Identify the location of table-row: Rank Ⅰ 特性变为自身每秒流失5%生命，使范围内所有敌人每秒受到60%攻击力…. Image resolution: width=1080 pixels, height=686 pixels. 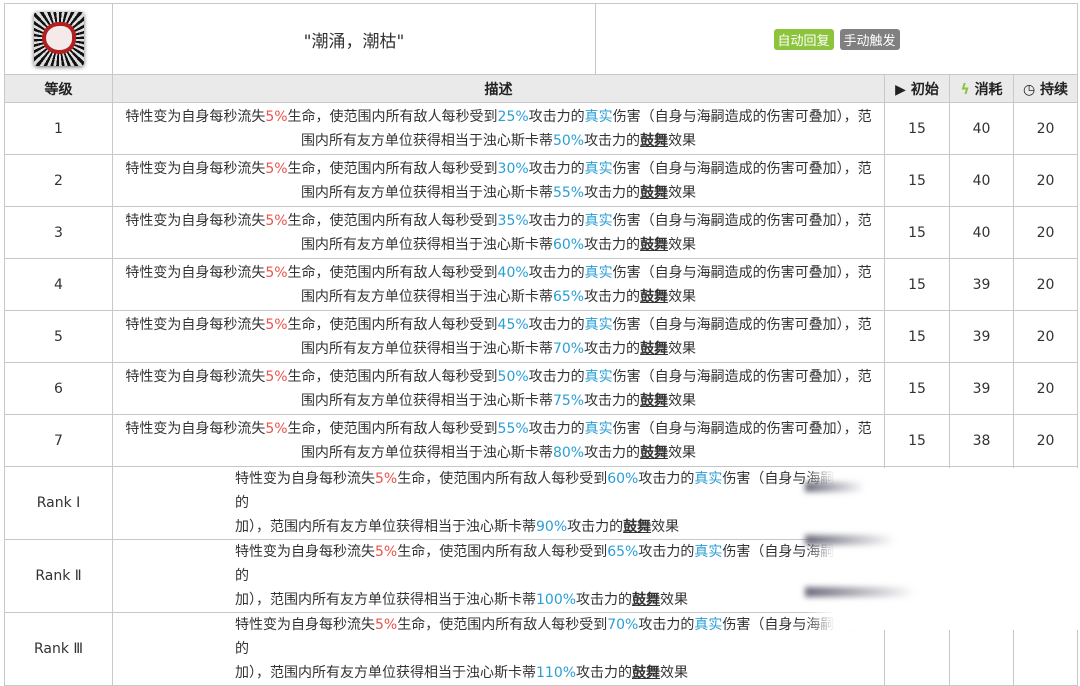
(541, 503).